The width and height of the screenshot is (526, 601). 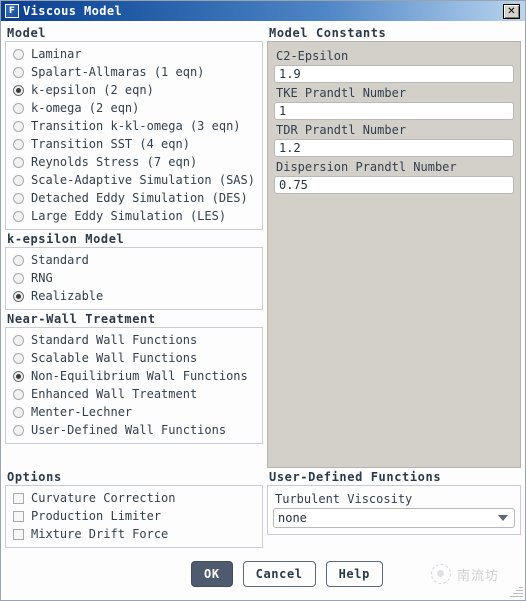 What do you see at coordinates (341, 130) in the screenshot?
I see `tdr-prandtl-number-label: TDR Prandtl Number` at bounding box center [341, 130].